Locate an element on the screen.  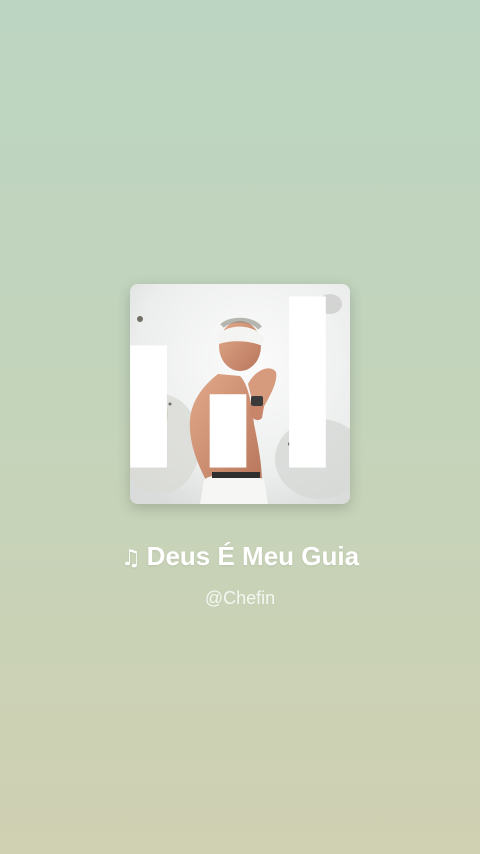
audio-bars-icon is located at coordinates (228, 382).